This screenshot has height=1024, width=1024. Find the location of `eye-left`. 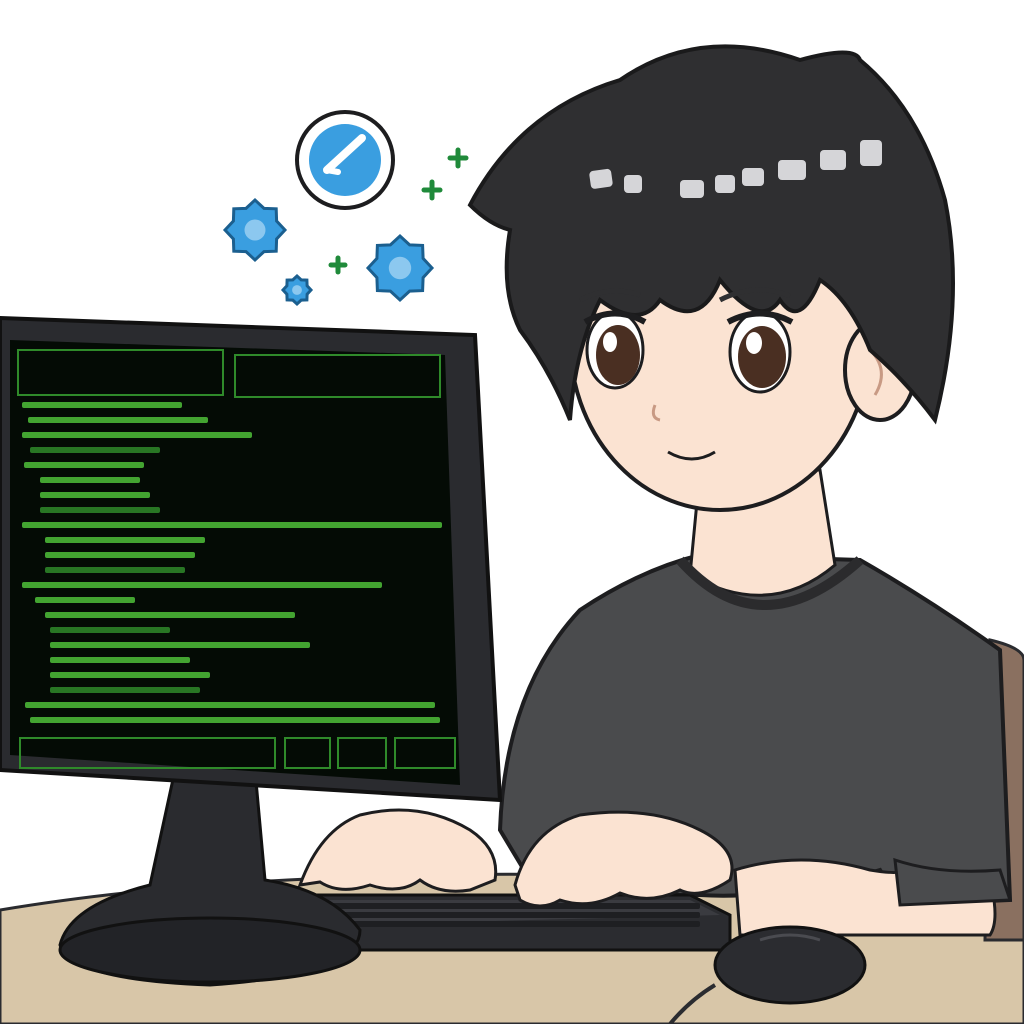

eye-left is located at coordinates (615, 350).